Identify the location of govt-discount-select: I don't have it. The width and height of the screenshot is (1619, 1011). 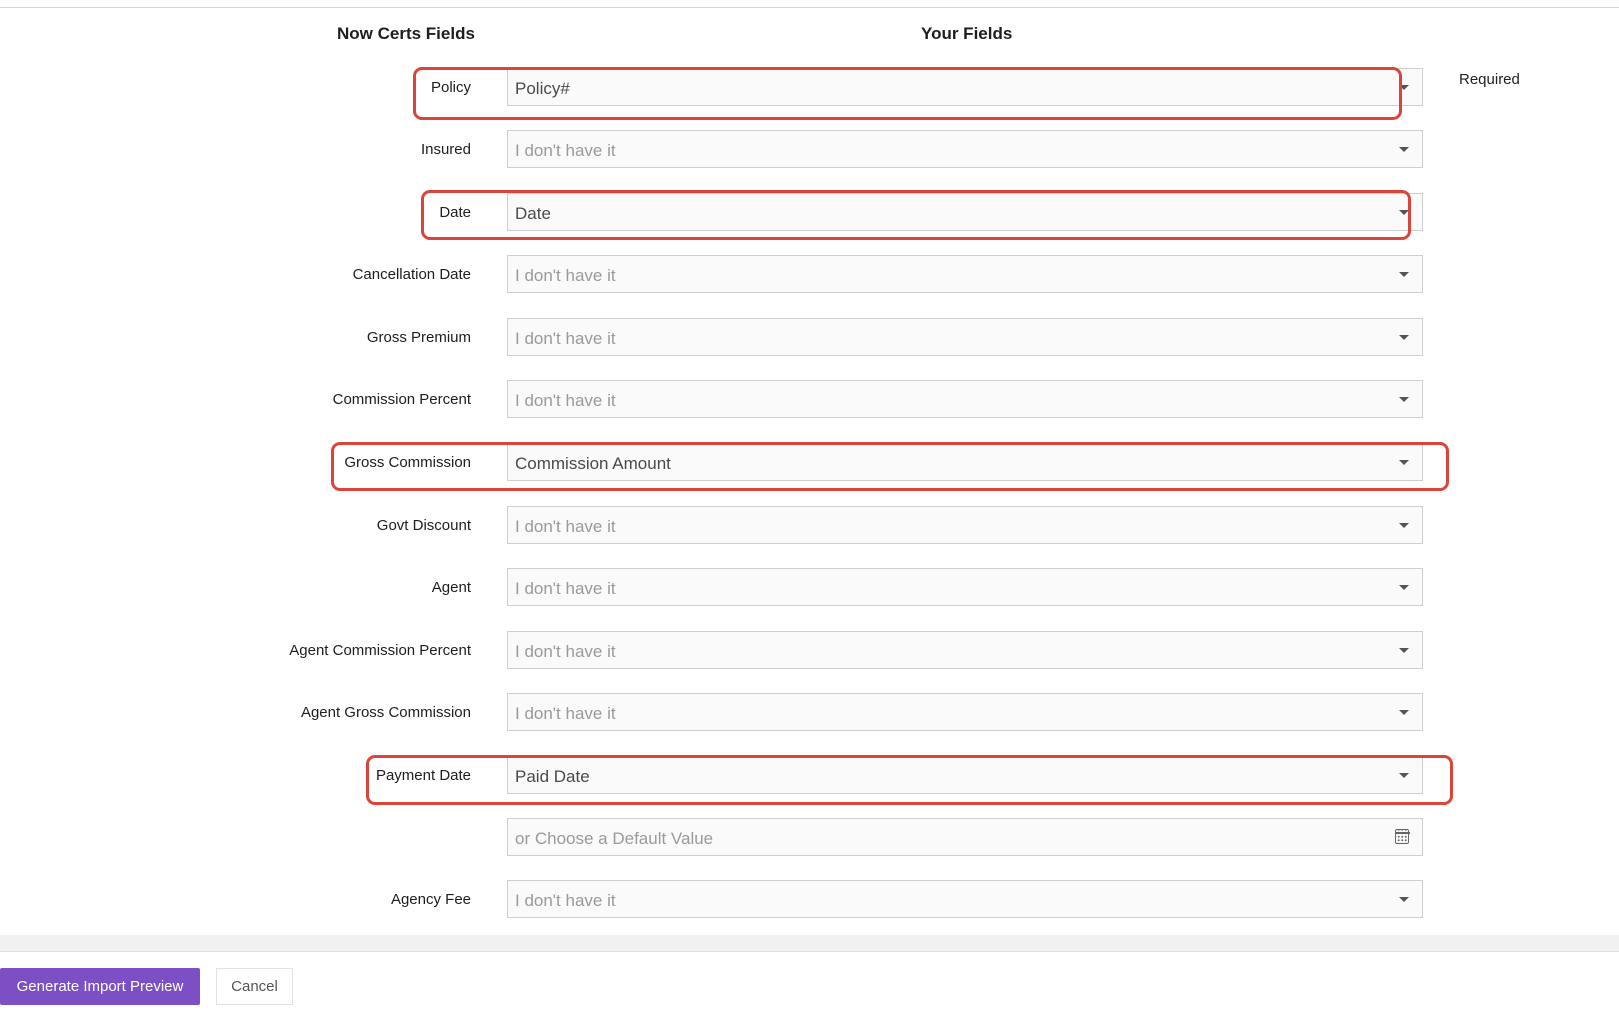
(965, 525).